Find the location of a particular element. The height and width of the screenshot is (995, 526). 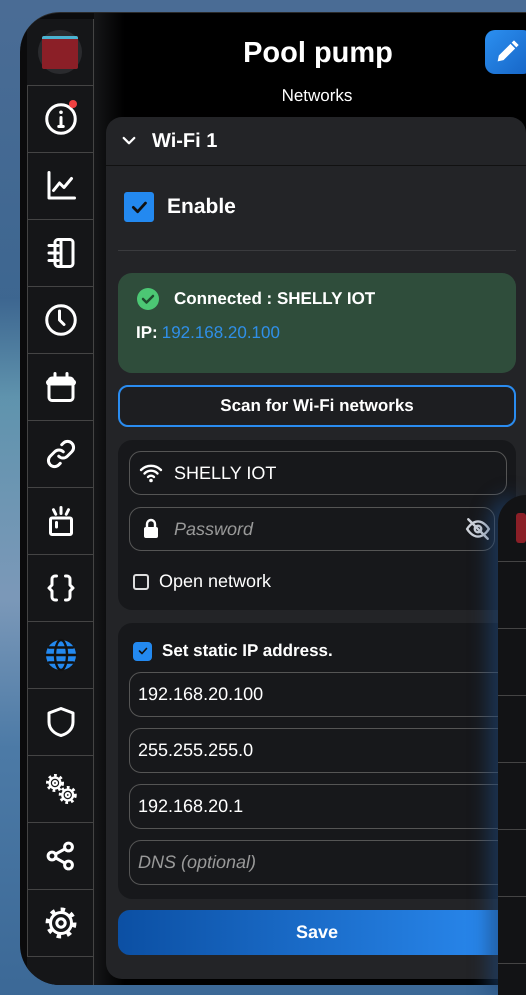

check-circle-icon is located at coordinates (148, 299).